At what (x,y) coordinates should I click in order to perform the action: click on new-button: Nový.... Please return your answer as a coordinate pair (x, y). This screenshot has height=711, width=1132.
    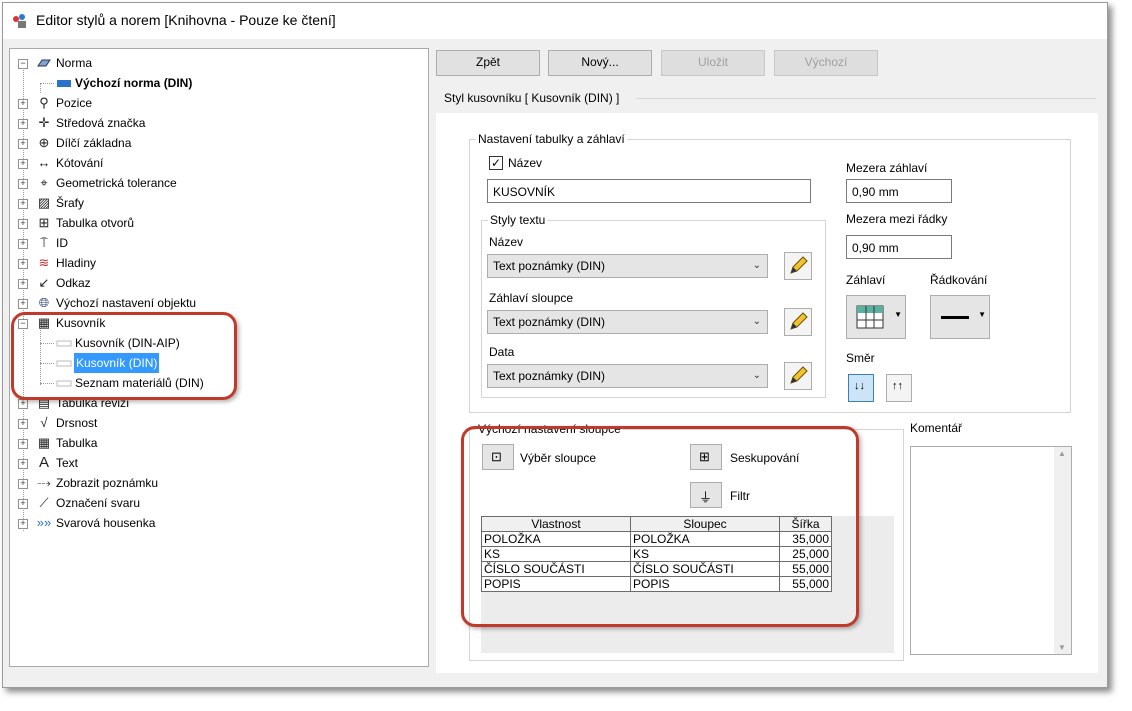
    Looking at the image, I should click on (600, 63).